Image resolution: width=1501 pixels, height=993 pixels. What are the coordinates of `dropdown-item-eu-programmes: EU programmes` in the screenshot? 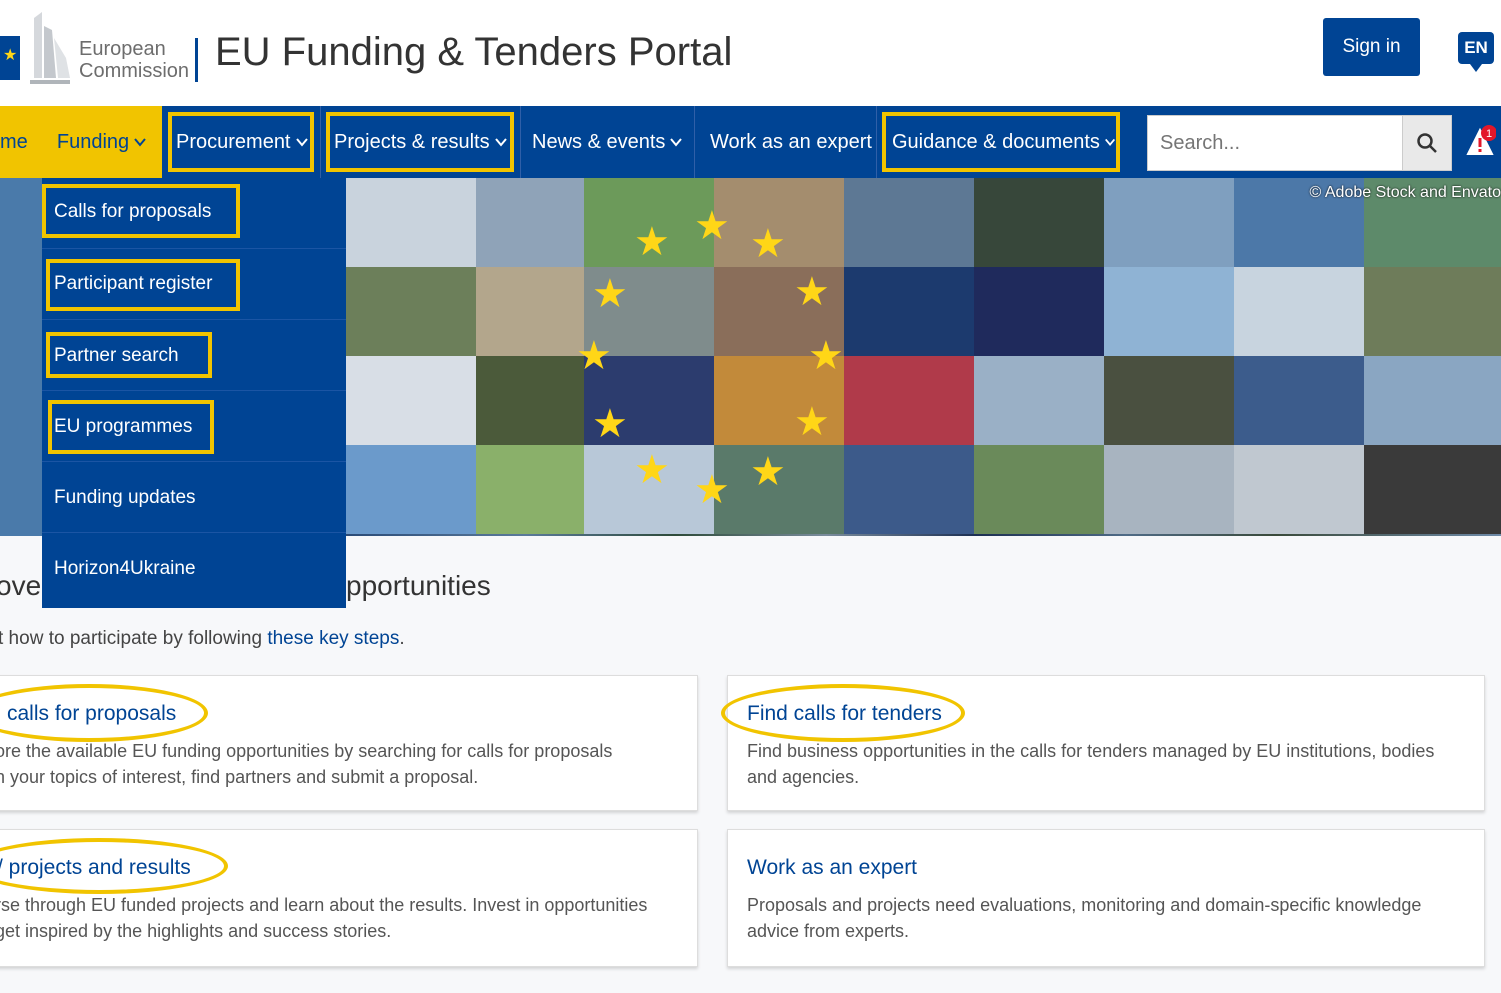 It's located at (194, 426).